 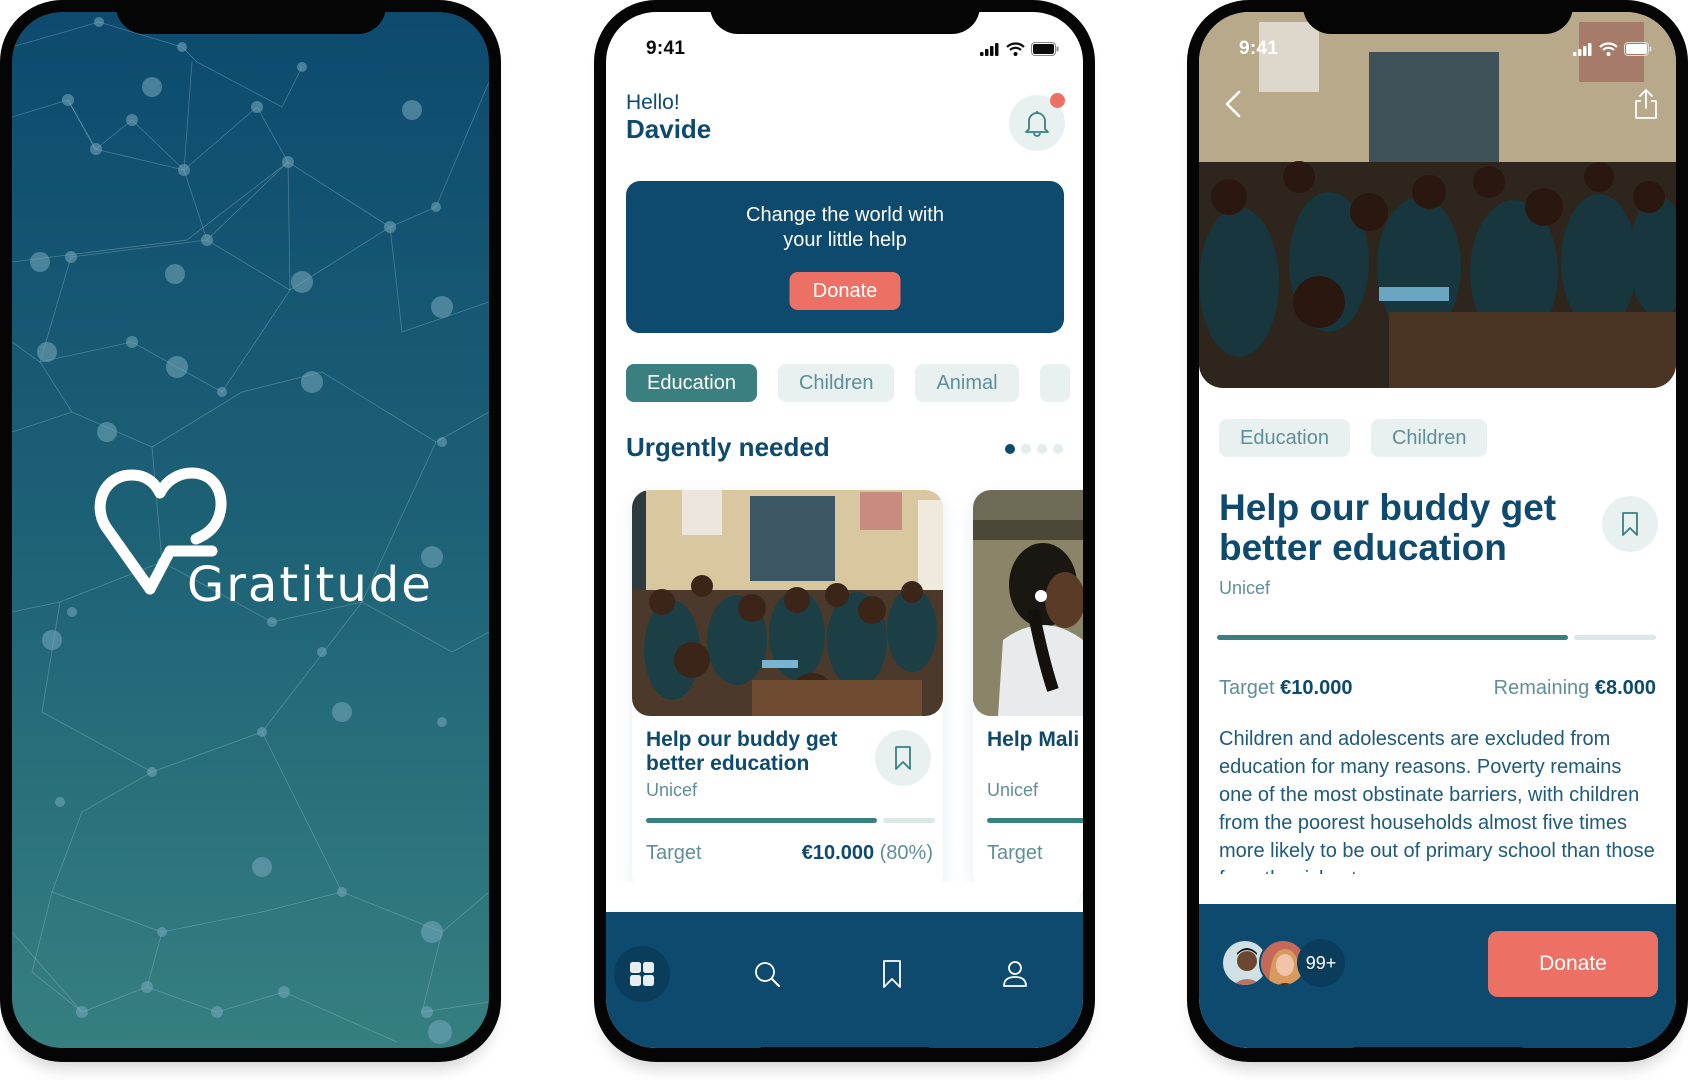 I want to click on category-chips: Education Children Animal, so click(x=848, y=383).